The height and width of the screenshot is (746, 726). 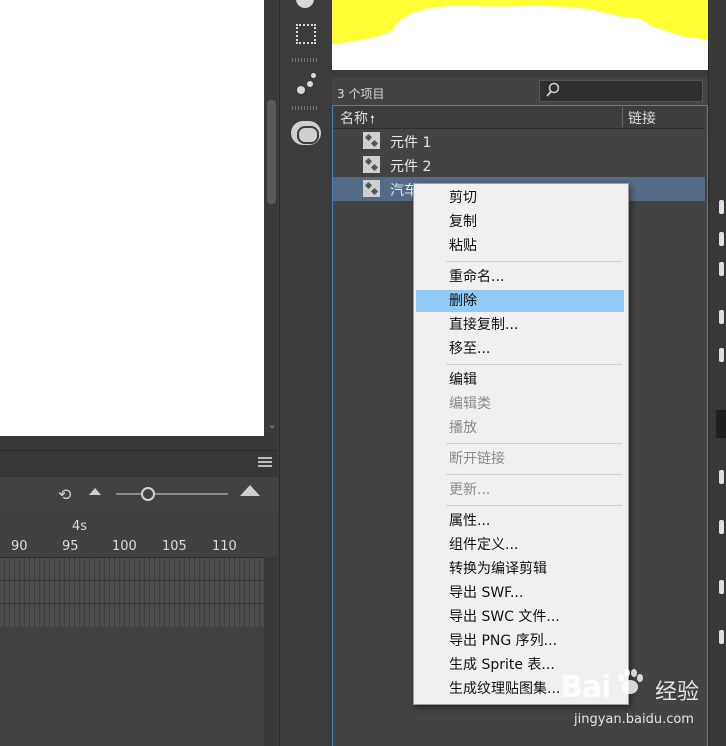 I want to click on menu-item-play: 播放, so click(x=463, y=428).